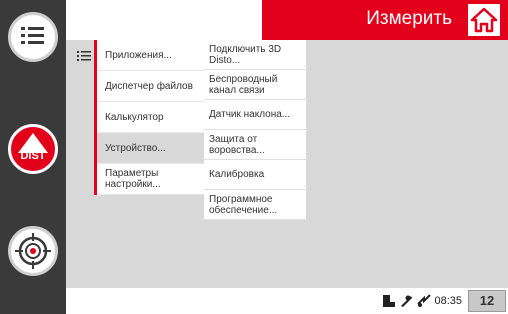  What do you see at coordinates (150, 86) in the screenshot?
I see `menu-item-file-manager: Диспетчер файлов` at bounding box center [150, 86].